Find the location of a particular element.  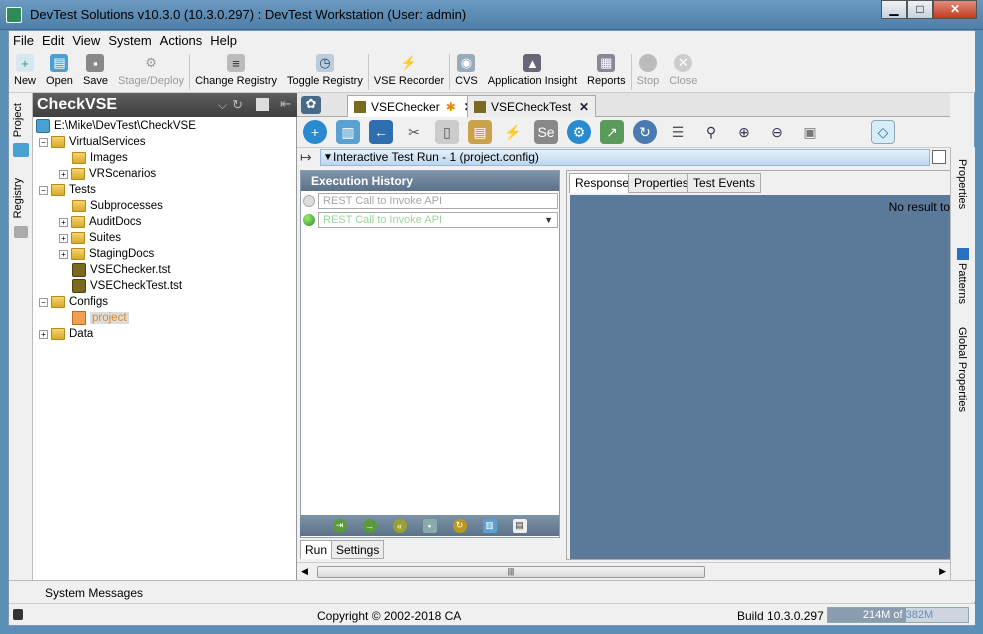

close-tab-icon: ✕ is located at coordinates (584, 107).